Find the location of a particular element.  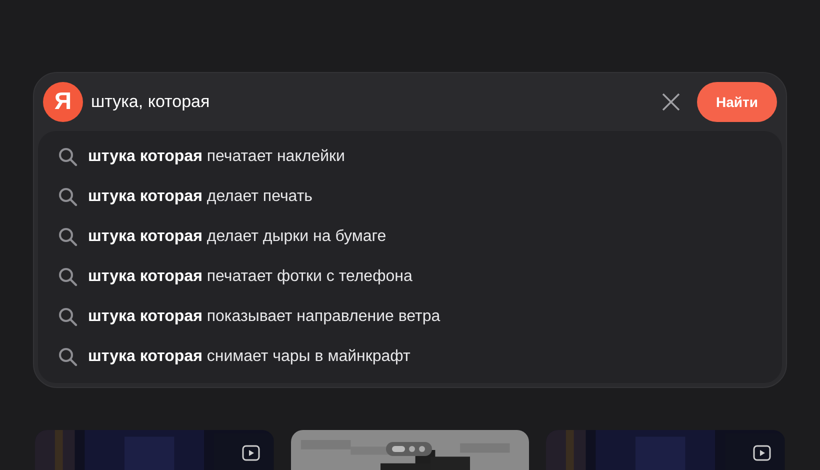

suggestion-item: штука которая показывает направление ветра is located at coordinates (410, 317).